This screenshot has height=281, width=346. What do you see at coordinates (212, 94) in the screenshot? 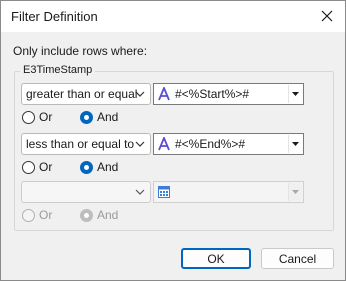
I see `value-text-1: #<%Start%>#` at bounding box center [212, 94].